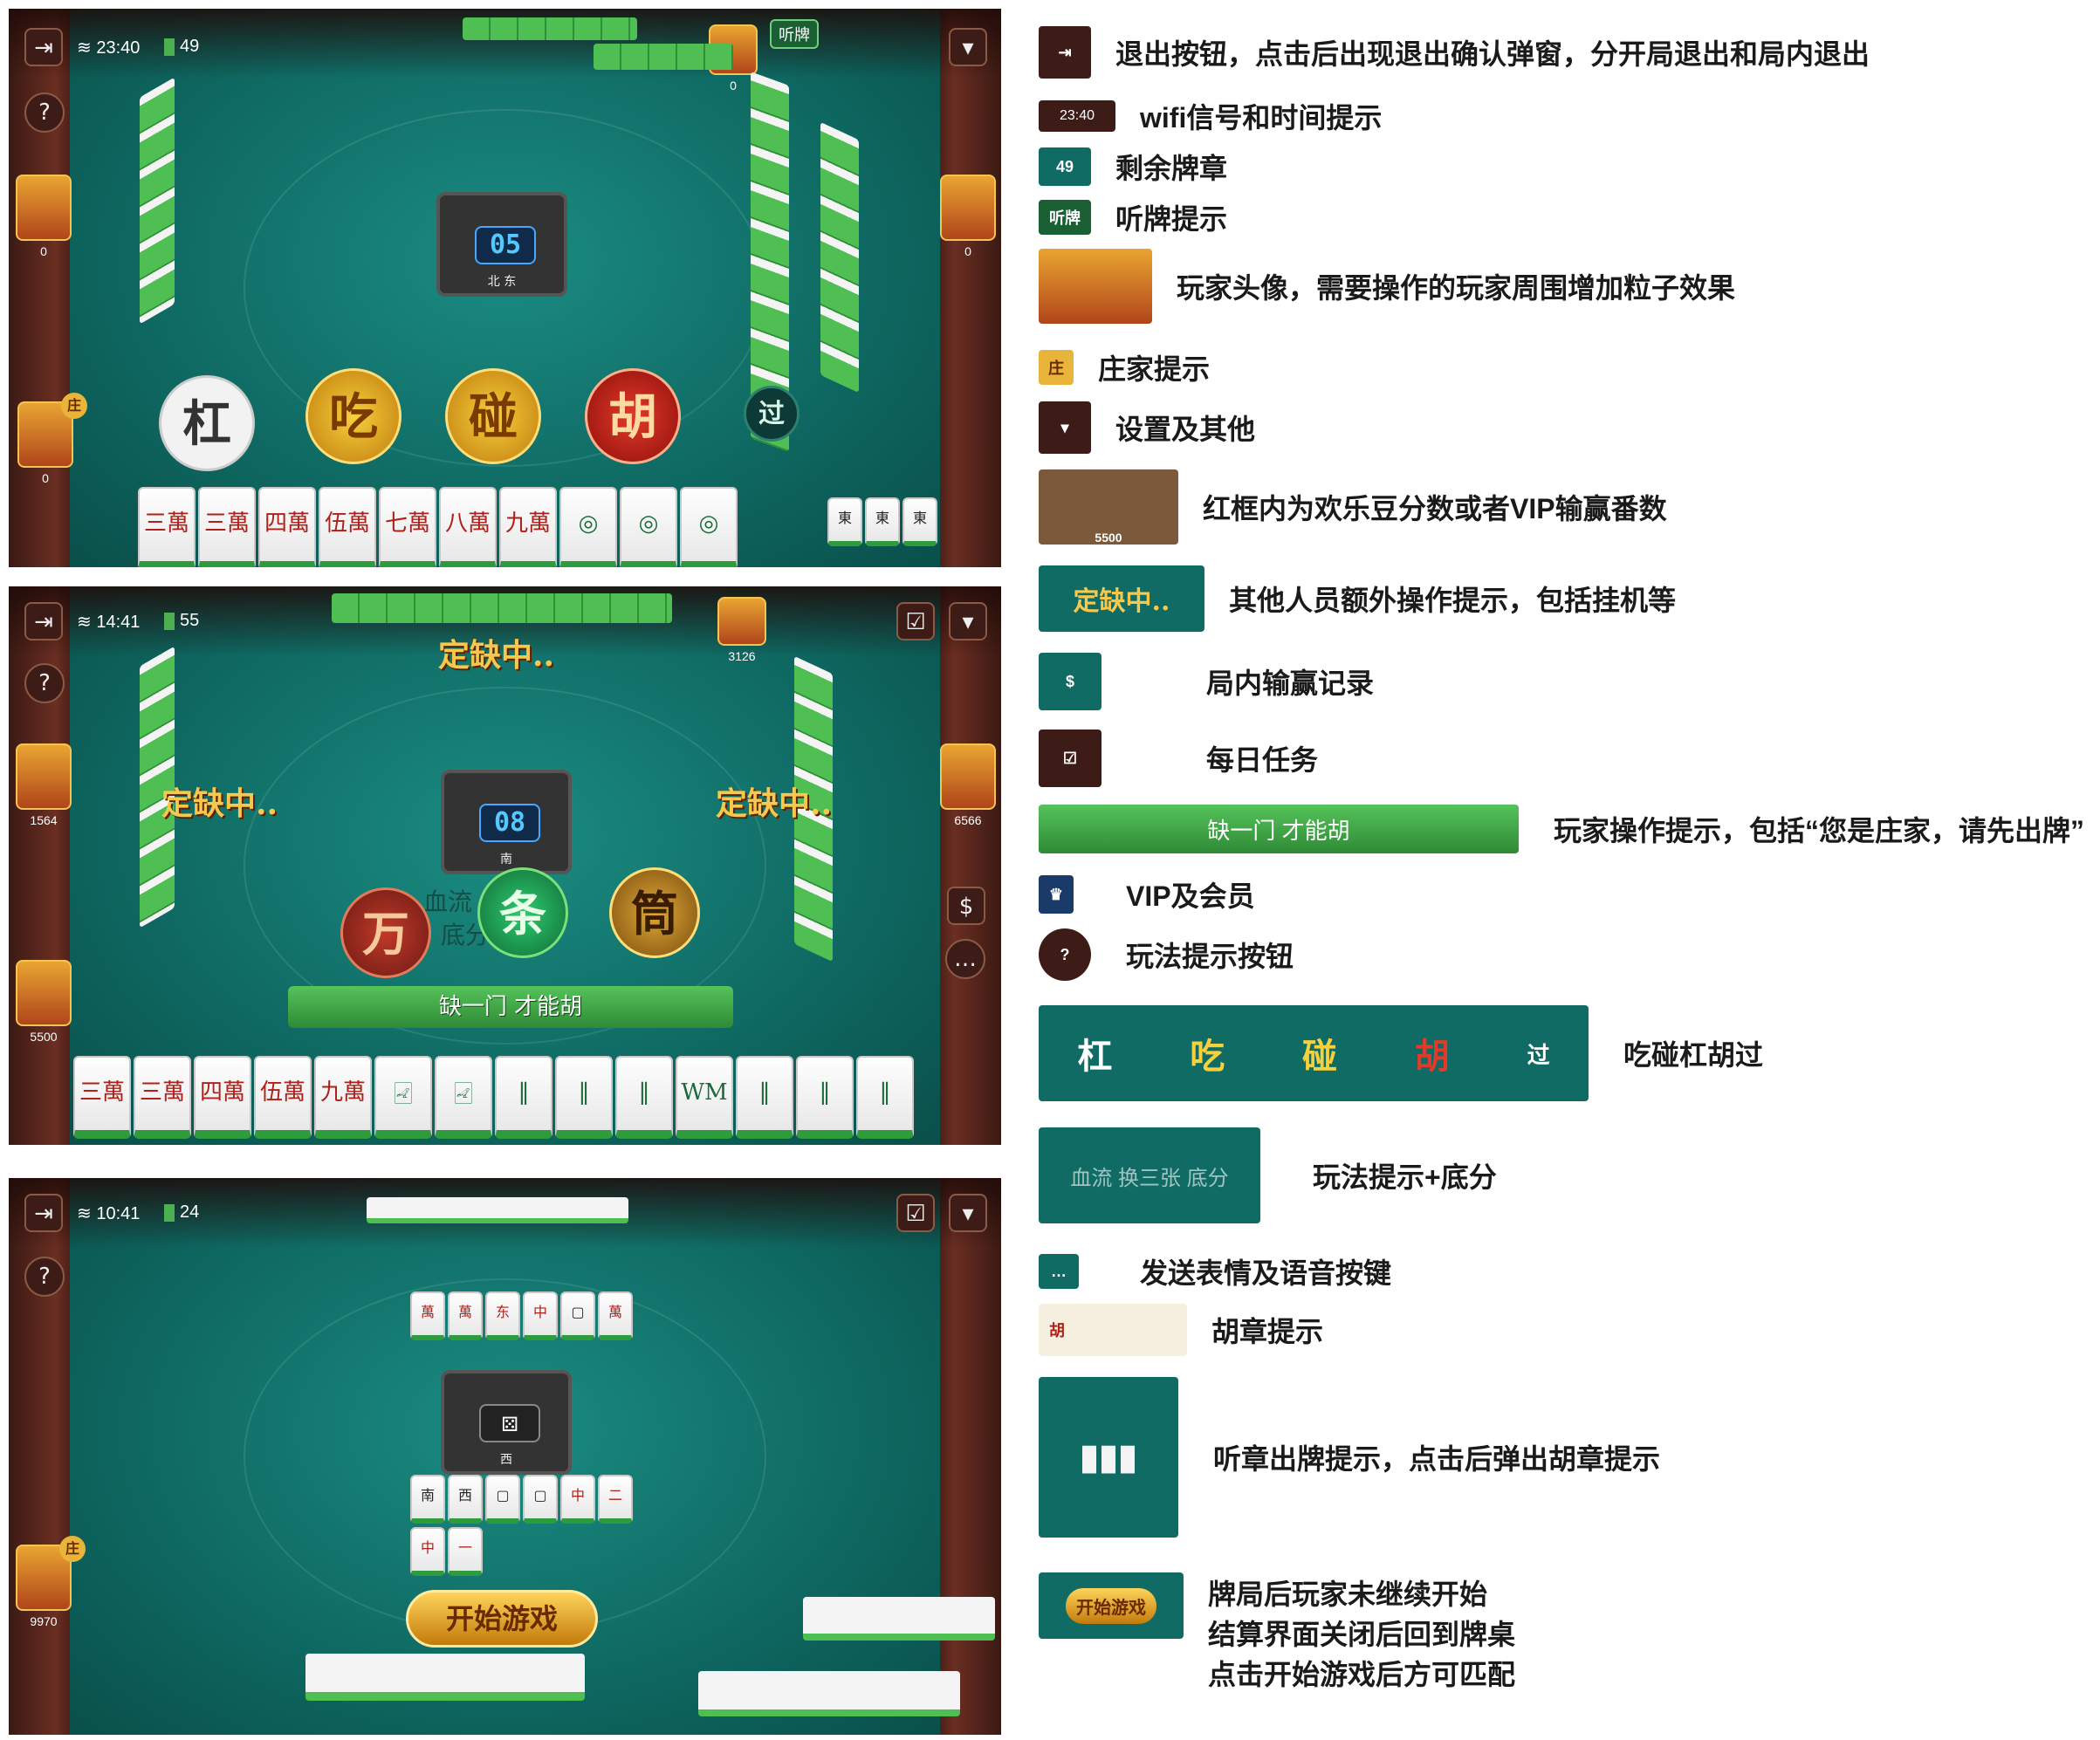 The height and width of the screenshot is (1740, 2100). Describe the element at coordinates (1113, 1330) in the screenshot. I see `hu-hint-thumb: 胡` at that location.